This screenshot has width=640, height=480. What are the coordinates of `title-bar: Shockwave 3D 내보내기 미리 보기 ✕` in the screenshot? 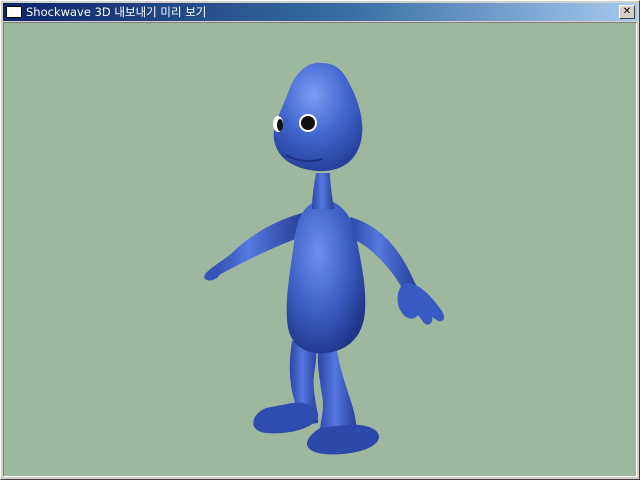 It's located at (320, 12).